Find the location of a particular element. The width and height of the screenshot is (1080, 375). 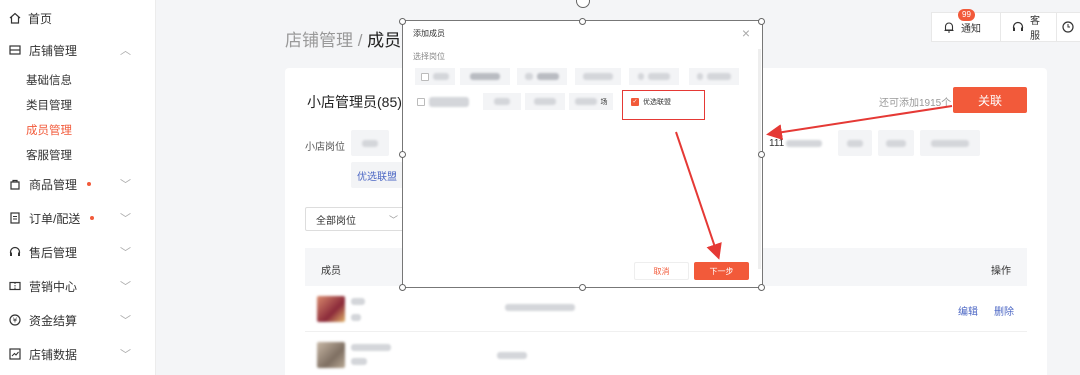

coupon-icon is located at coordinates (15, 286).